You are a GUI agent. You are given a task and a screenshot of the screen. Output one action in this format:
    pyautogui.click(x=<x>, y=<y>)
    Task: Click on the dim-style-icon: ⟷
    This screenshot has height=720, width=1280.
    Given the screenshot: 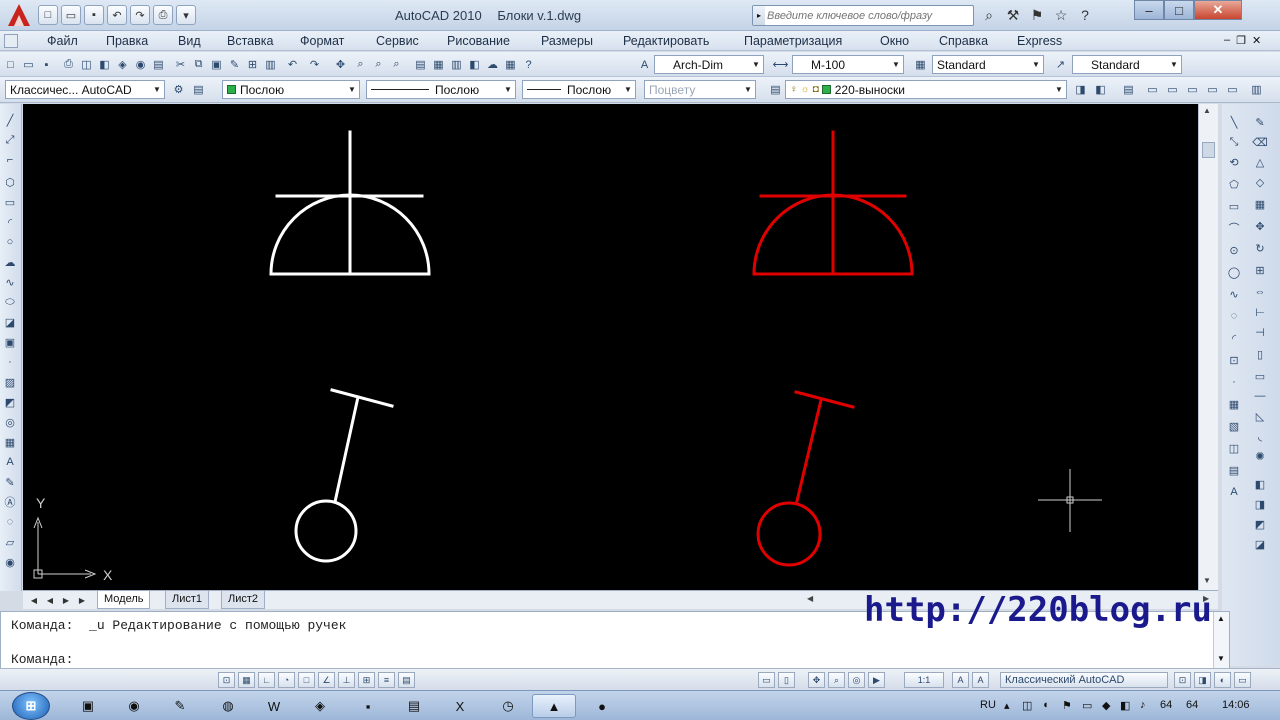 What is the action you would take?
    pyautogui.click(x=780, y=64)
    